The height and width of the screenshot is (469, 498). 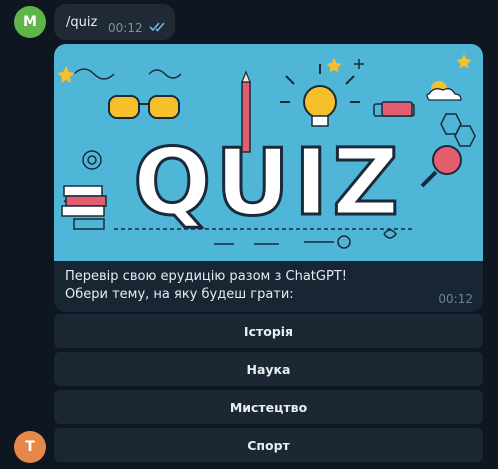 I want to click on user-message-bubble: /quiz 00:12, so click(x=114, y=22).